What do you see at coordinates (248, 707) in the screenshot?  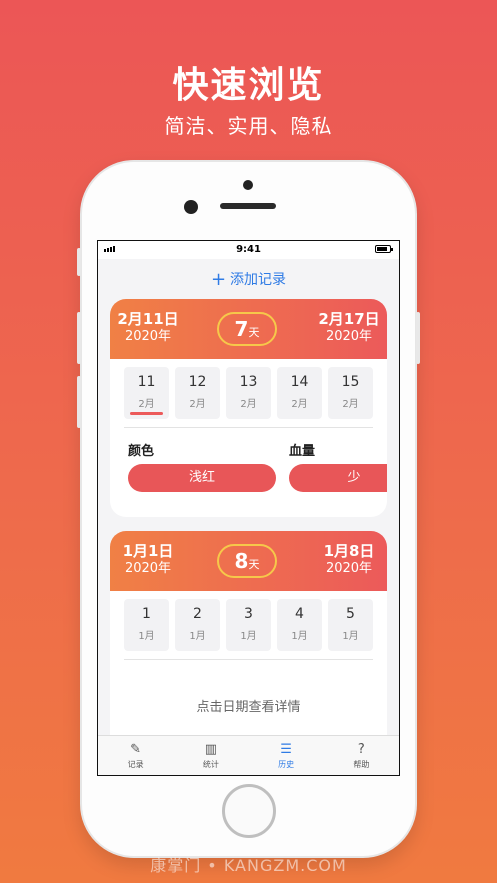 I see `detail-hint: 点击日期查看详情` at bounding box center [248, 707].